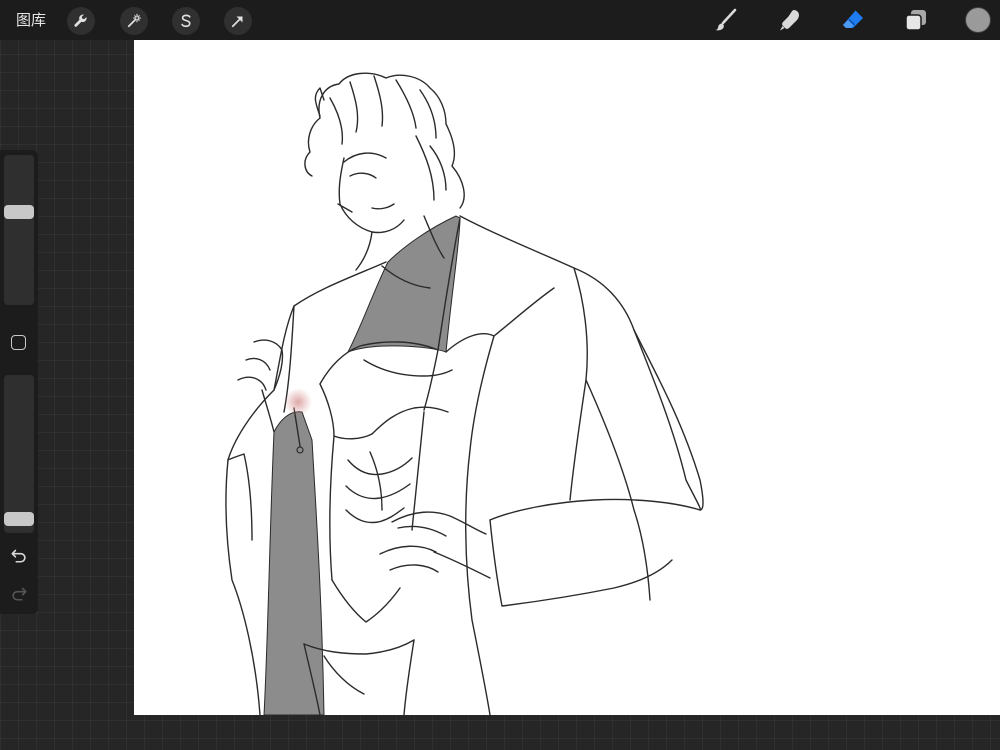 This screenshot has height=750, width=1000. I want to click on smudge-tool-button, so click(790, 20).